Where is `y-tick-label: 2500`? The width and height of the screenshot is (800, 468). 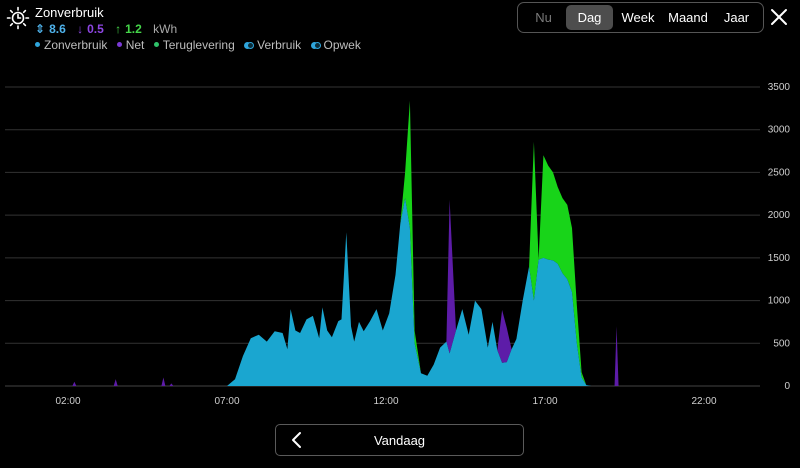 y-tick-label: 2500 is located at coordinates (779, 172).